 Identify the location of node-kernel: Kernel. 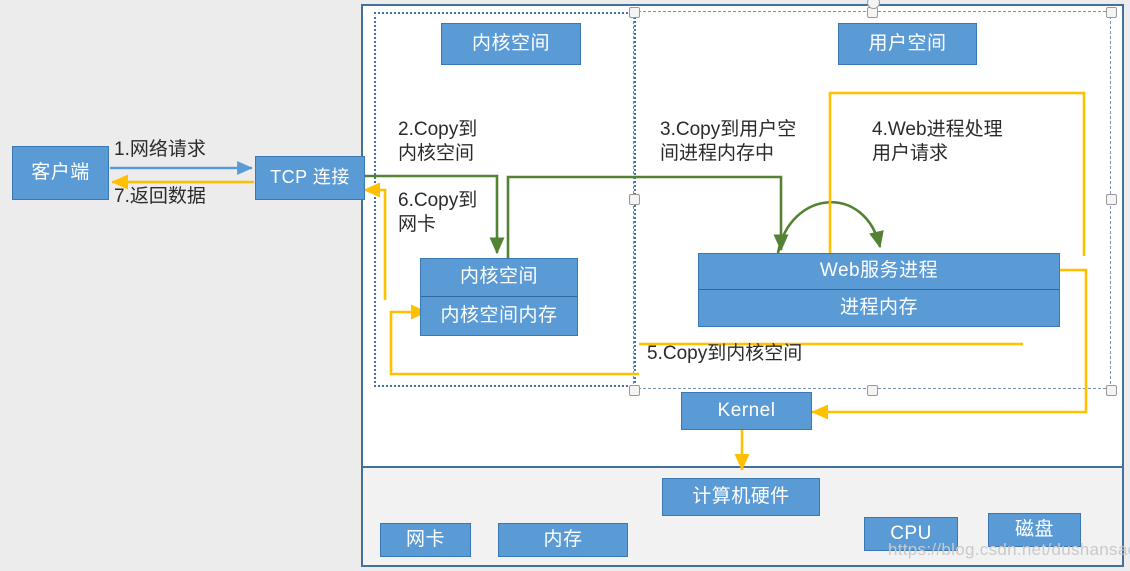
(746, 411).